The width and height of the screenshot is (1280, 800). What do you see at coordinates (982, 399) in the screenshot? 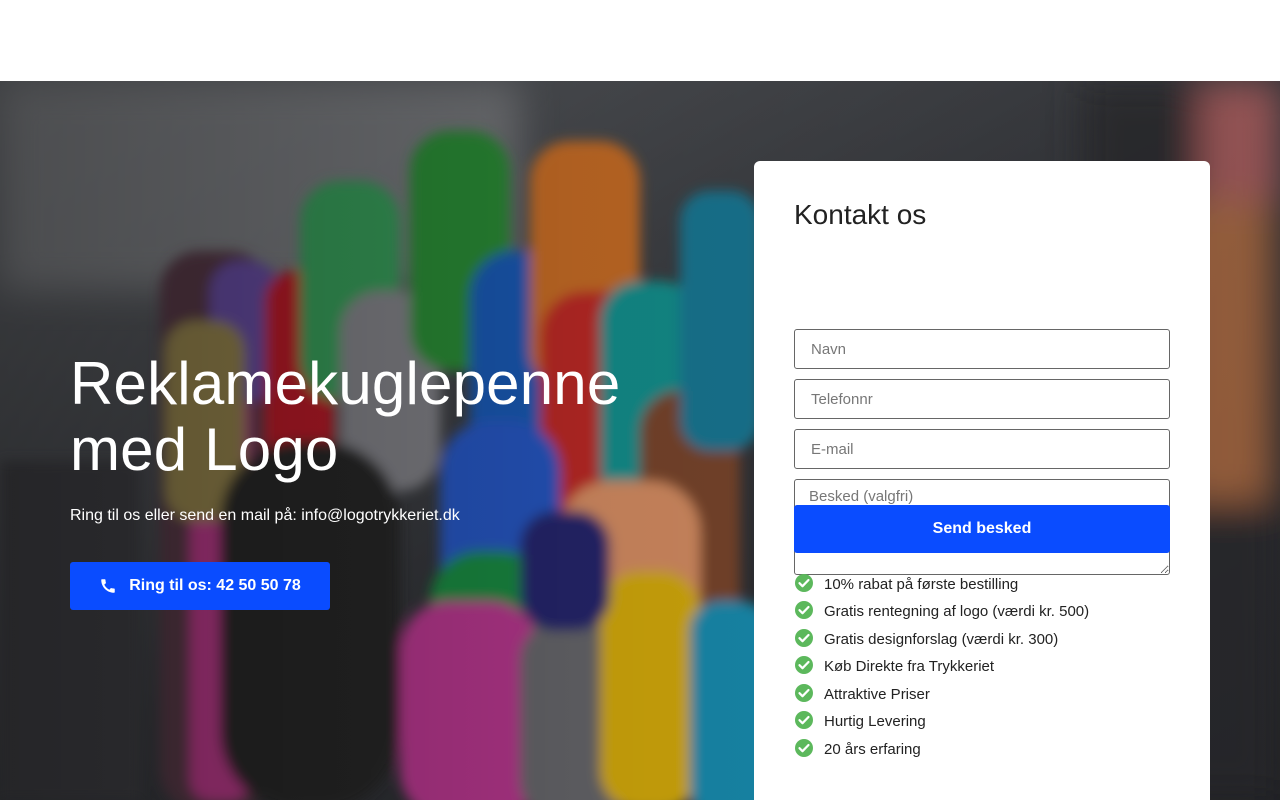
I see `phone-input` at bounding box center [982, 399].